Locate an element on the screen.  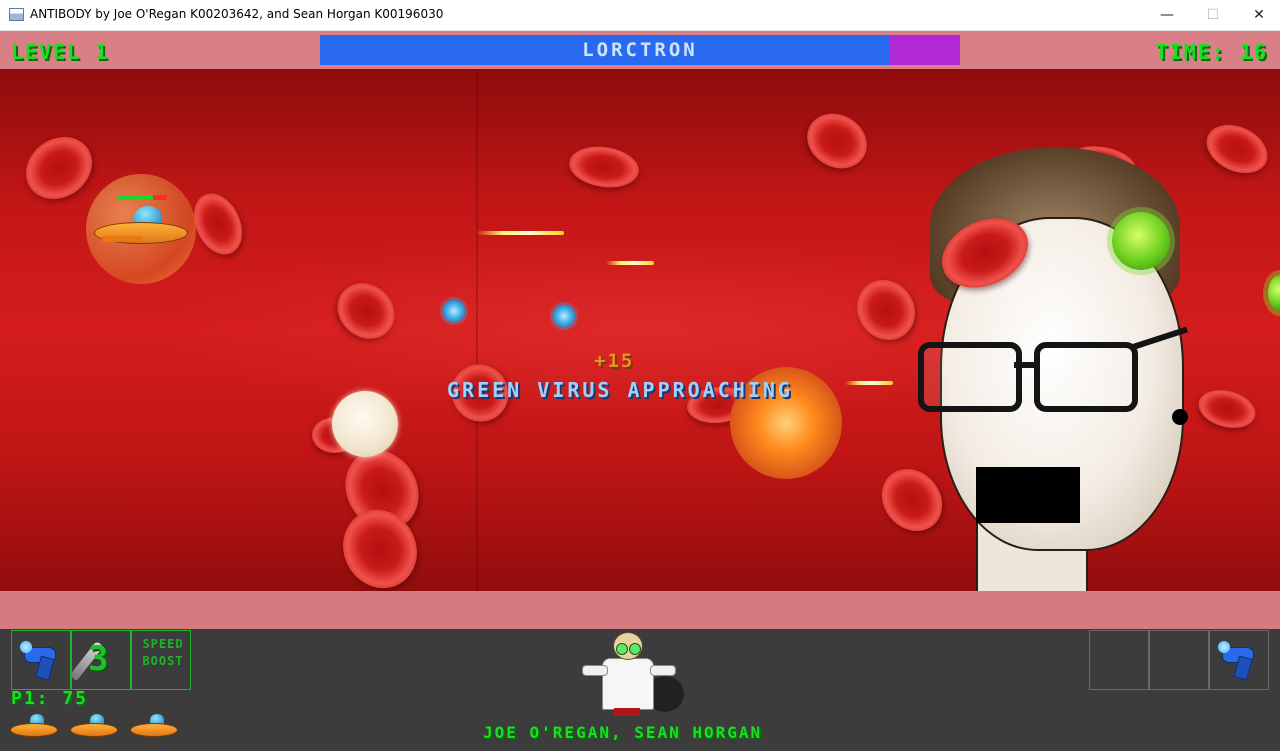
professor-coat is located at coordinates (628, 684).